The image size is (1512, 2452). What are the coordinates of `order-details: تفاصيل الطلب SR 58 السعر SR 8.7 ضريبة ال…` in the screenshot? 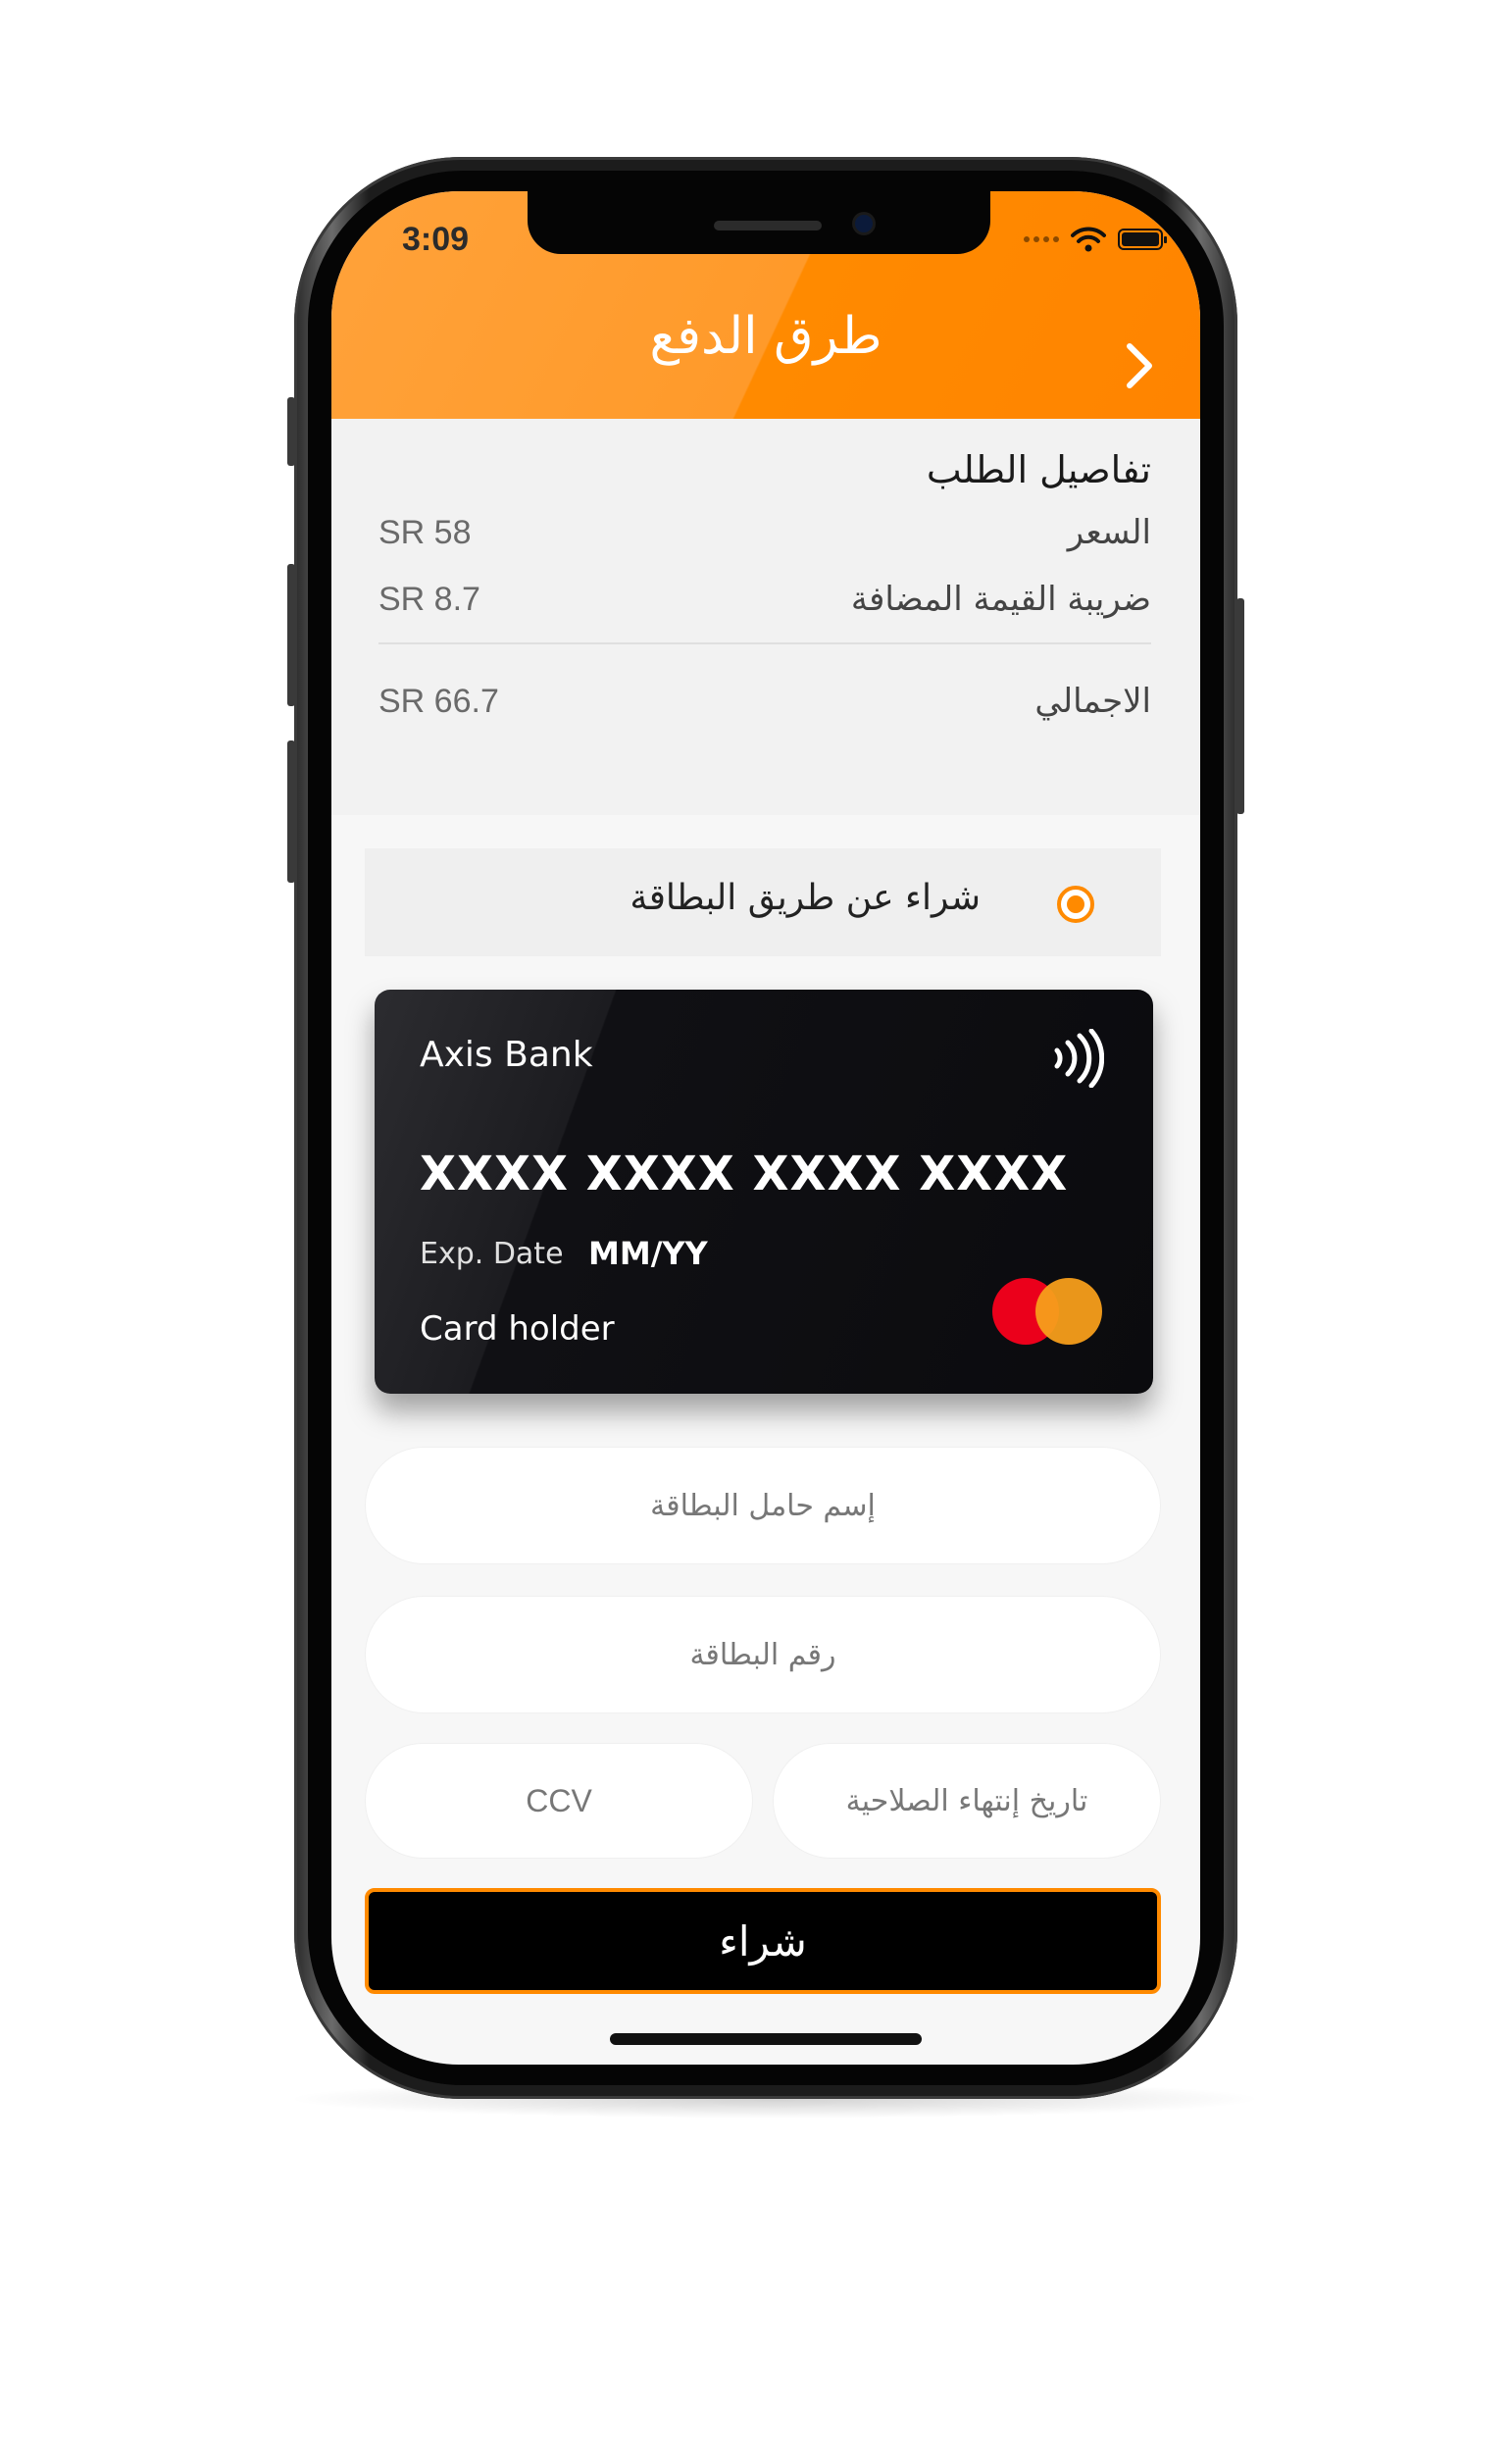 It's located at (765, 617).